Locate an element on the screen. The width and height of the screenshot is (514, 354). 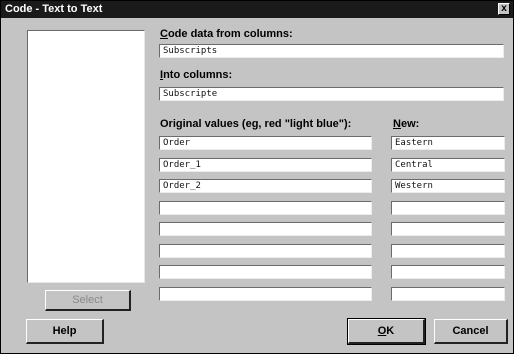
into-columns-label: Into columns: is located at coordinates (196, 75).